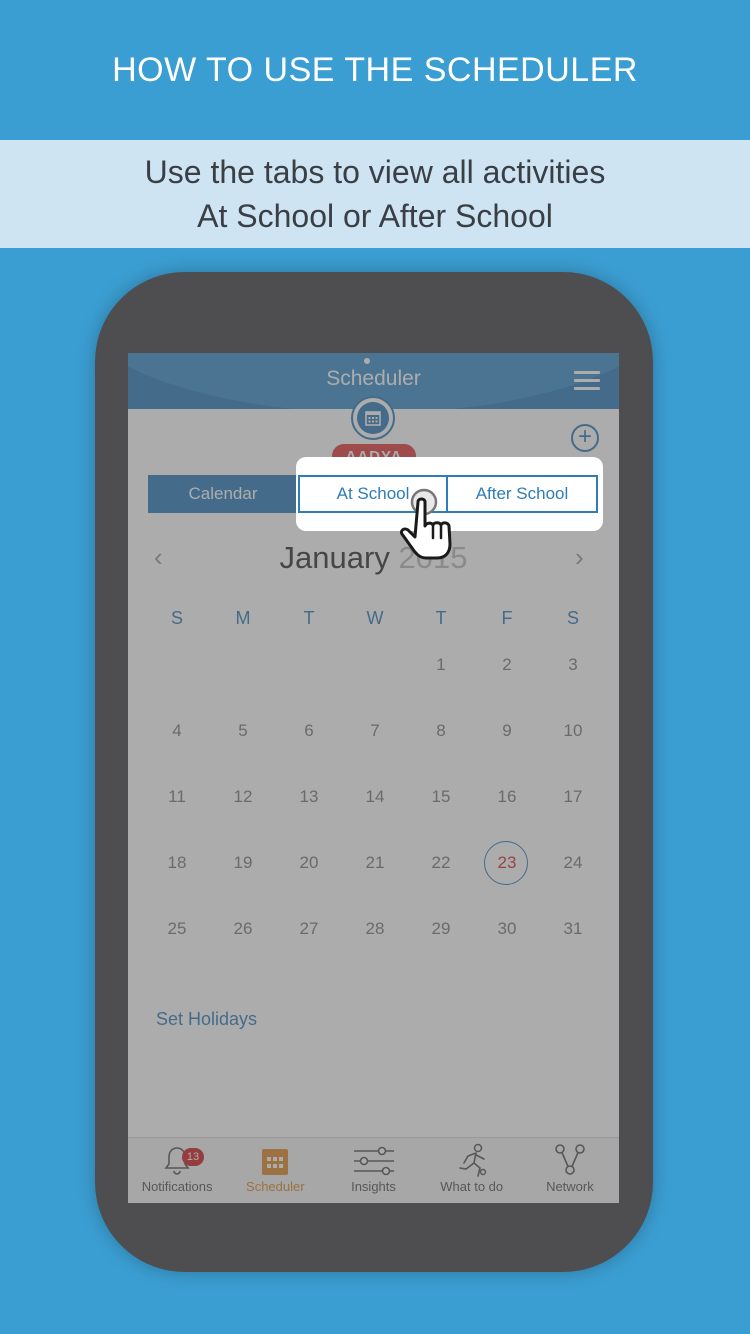  I want to click on calendar-day: 17, so click(573, 797).